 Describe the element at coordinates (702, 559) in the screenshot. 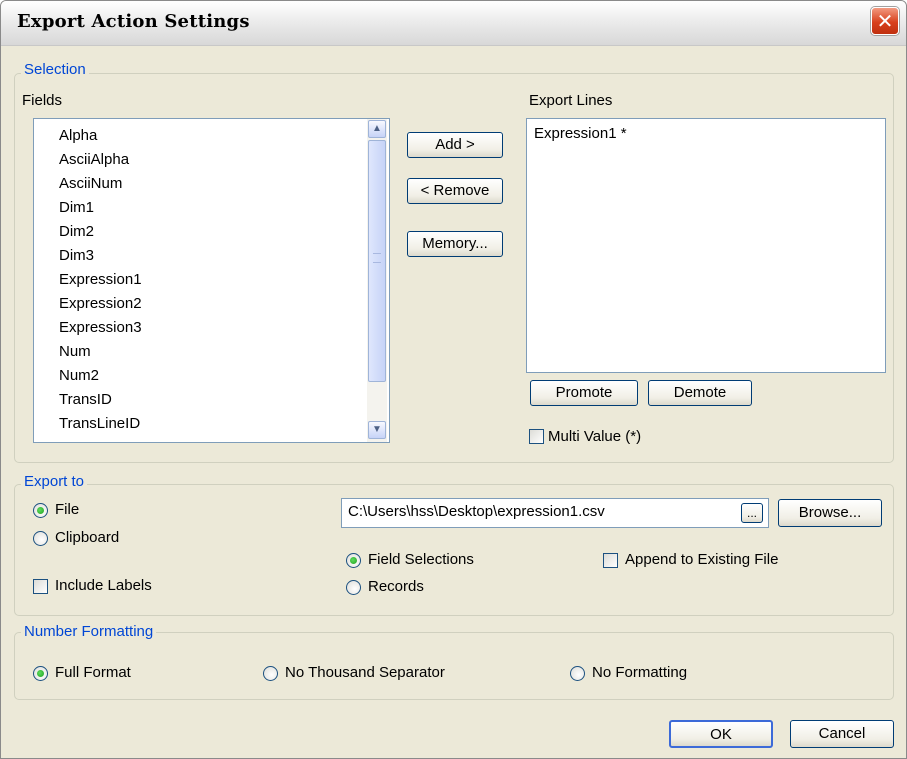

I see `append-label: Append to Existing File` at that location.